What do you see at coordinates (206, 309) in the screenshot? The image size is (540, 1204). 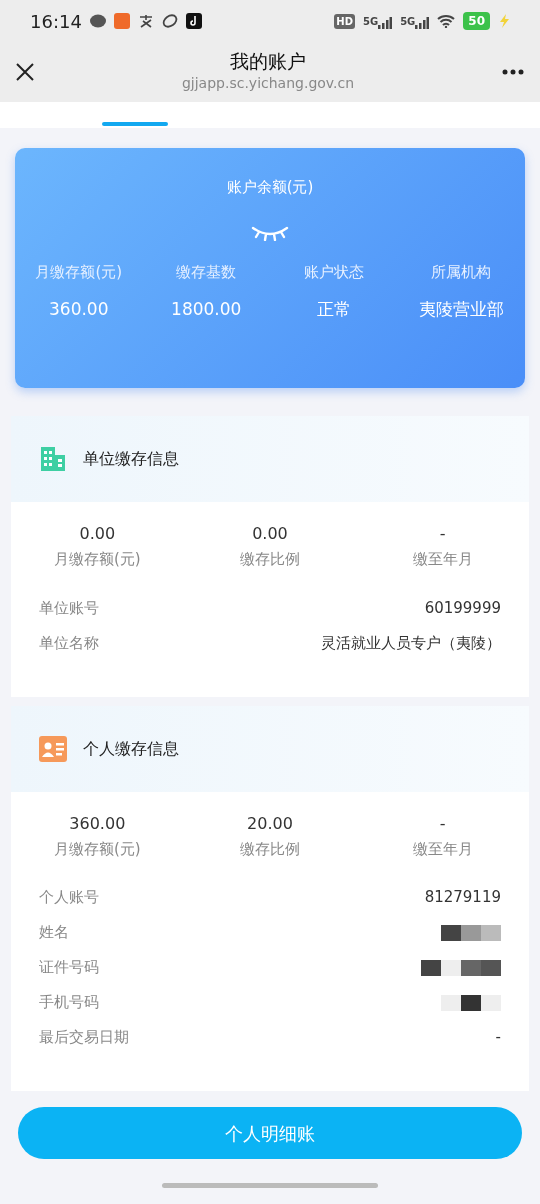 I see `stat-value: 1800.00` at bounding box center [206, 309].